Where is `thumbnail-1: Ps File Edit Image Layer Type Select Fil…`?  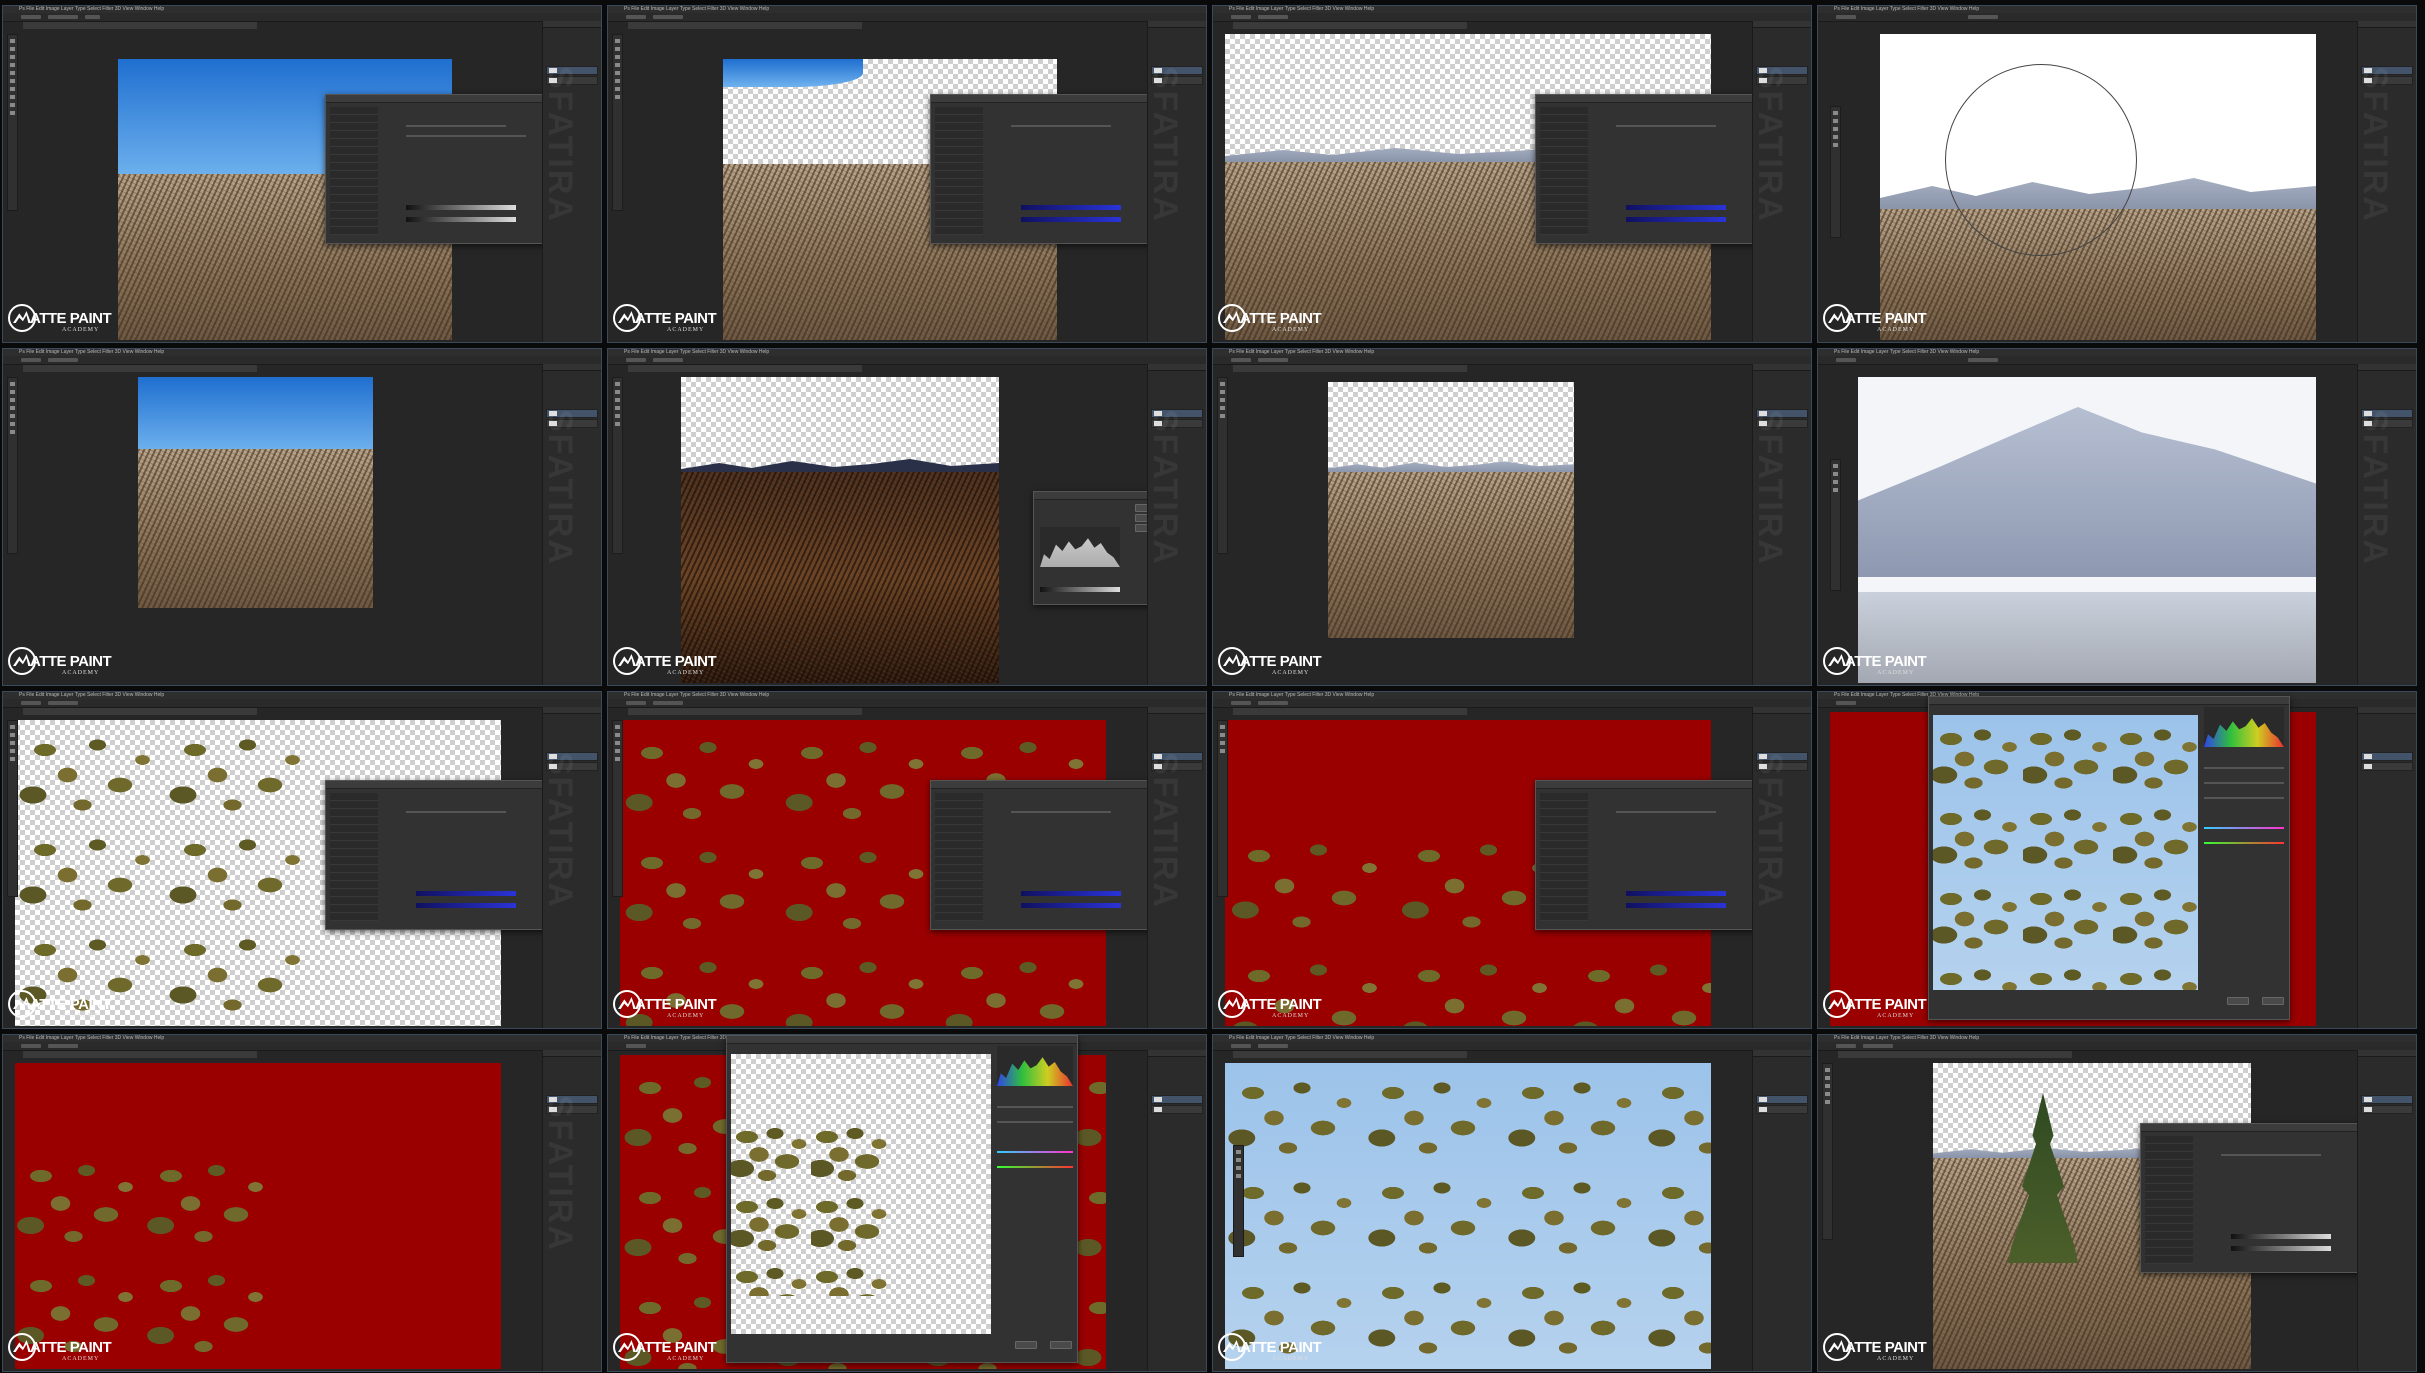 thumbnail-1: Ps File Edit Image Layer Type Select Fil… is located at coordinates (302, 174).